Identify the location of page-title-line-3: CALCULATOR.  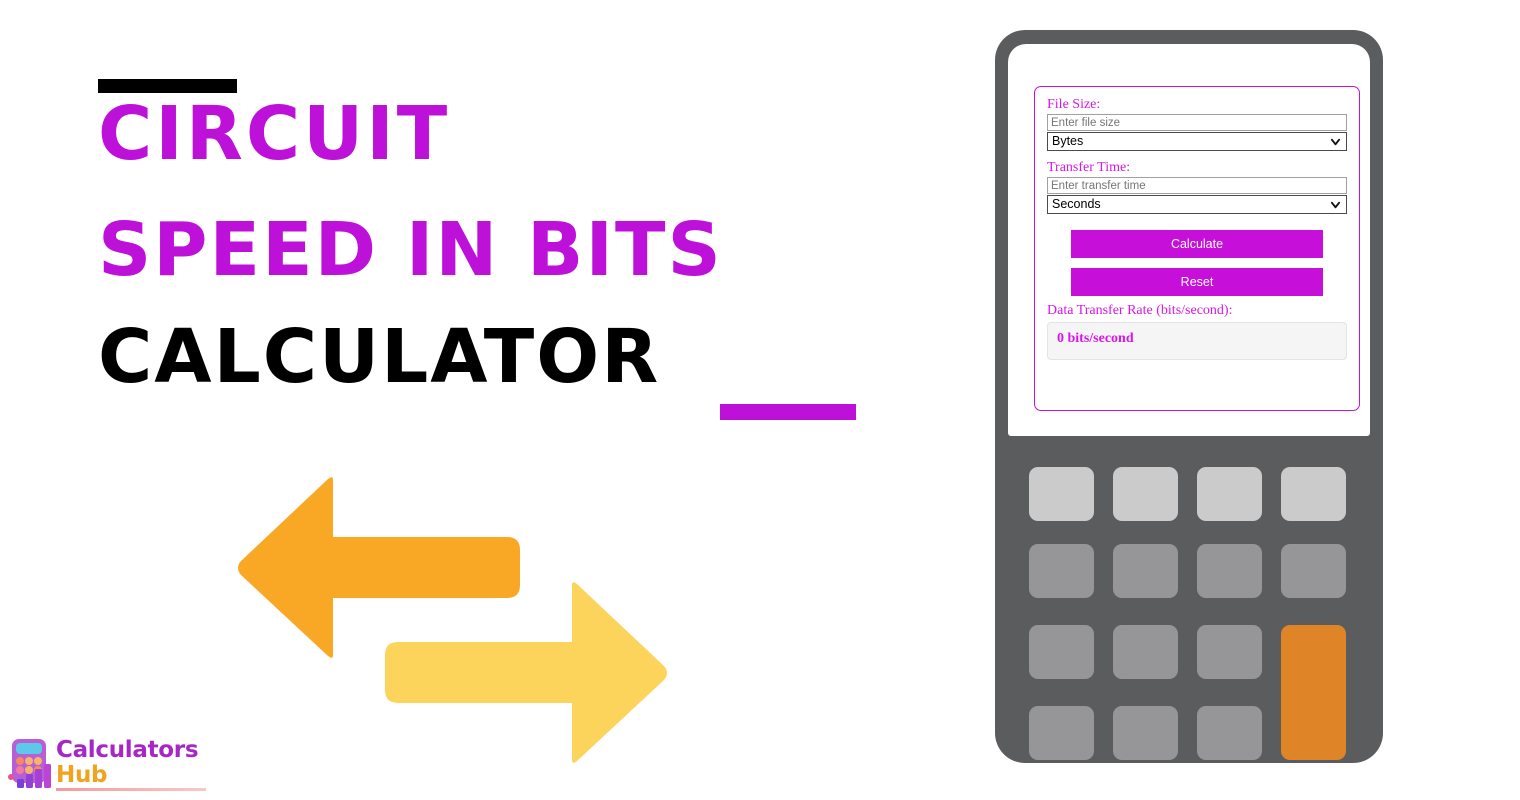
(379, 357).